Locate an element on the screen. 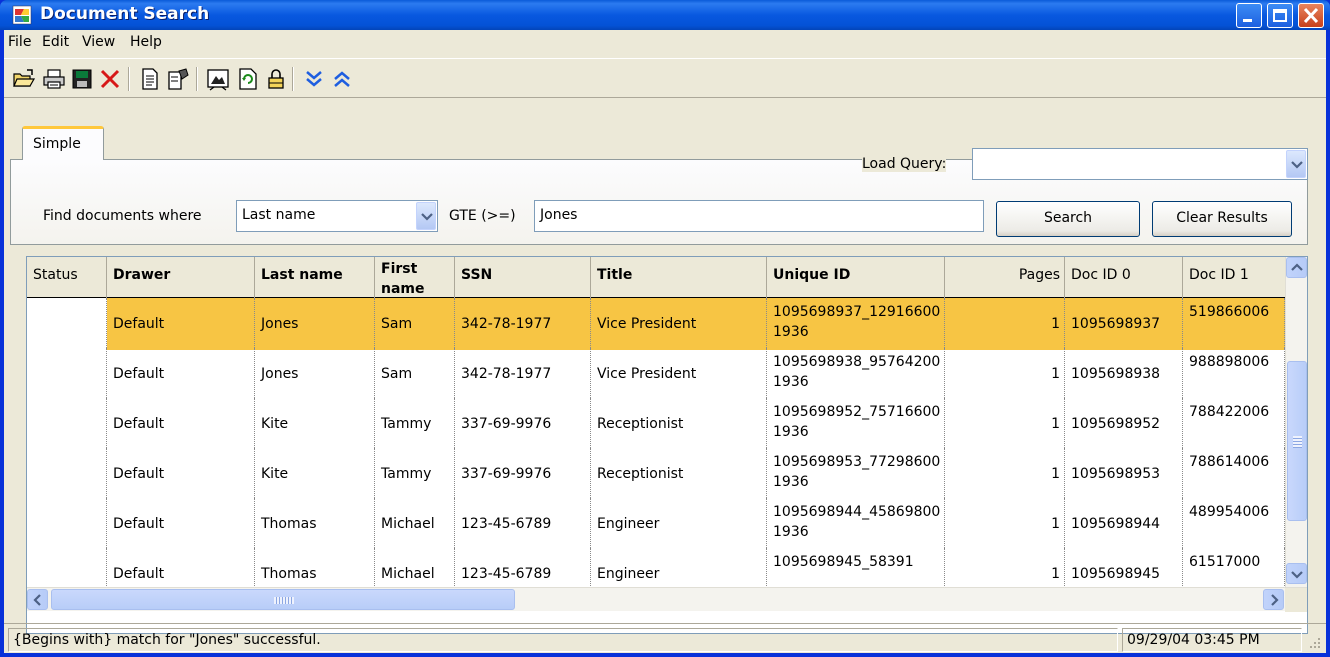 The width and height of the screenshot is (1330, 657). open-folder-icon is located at coordinates (24, 79).